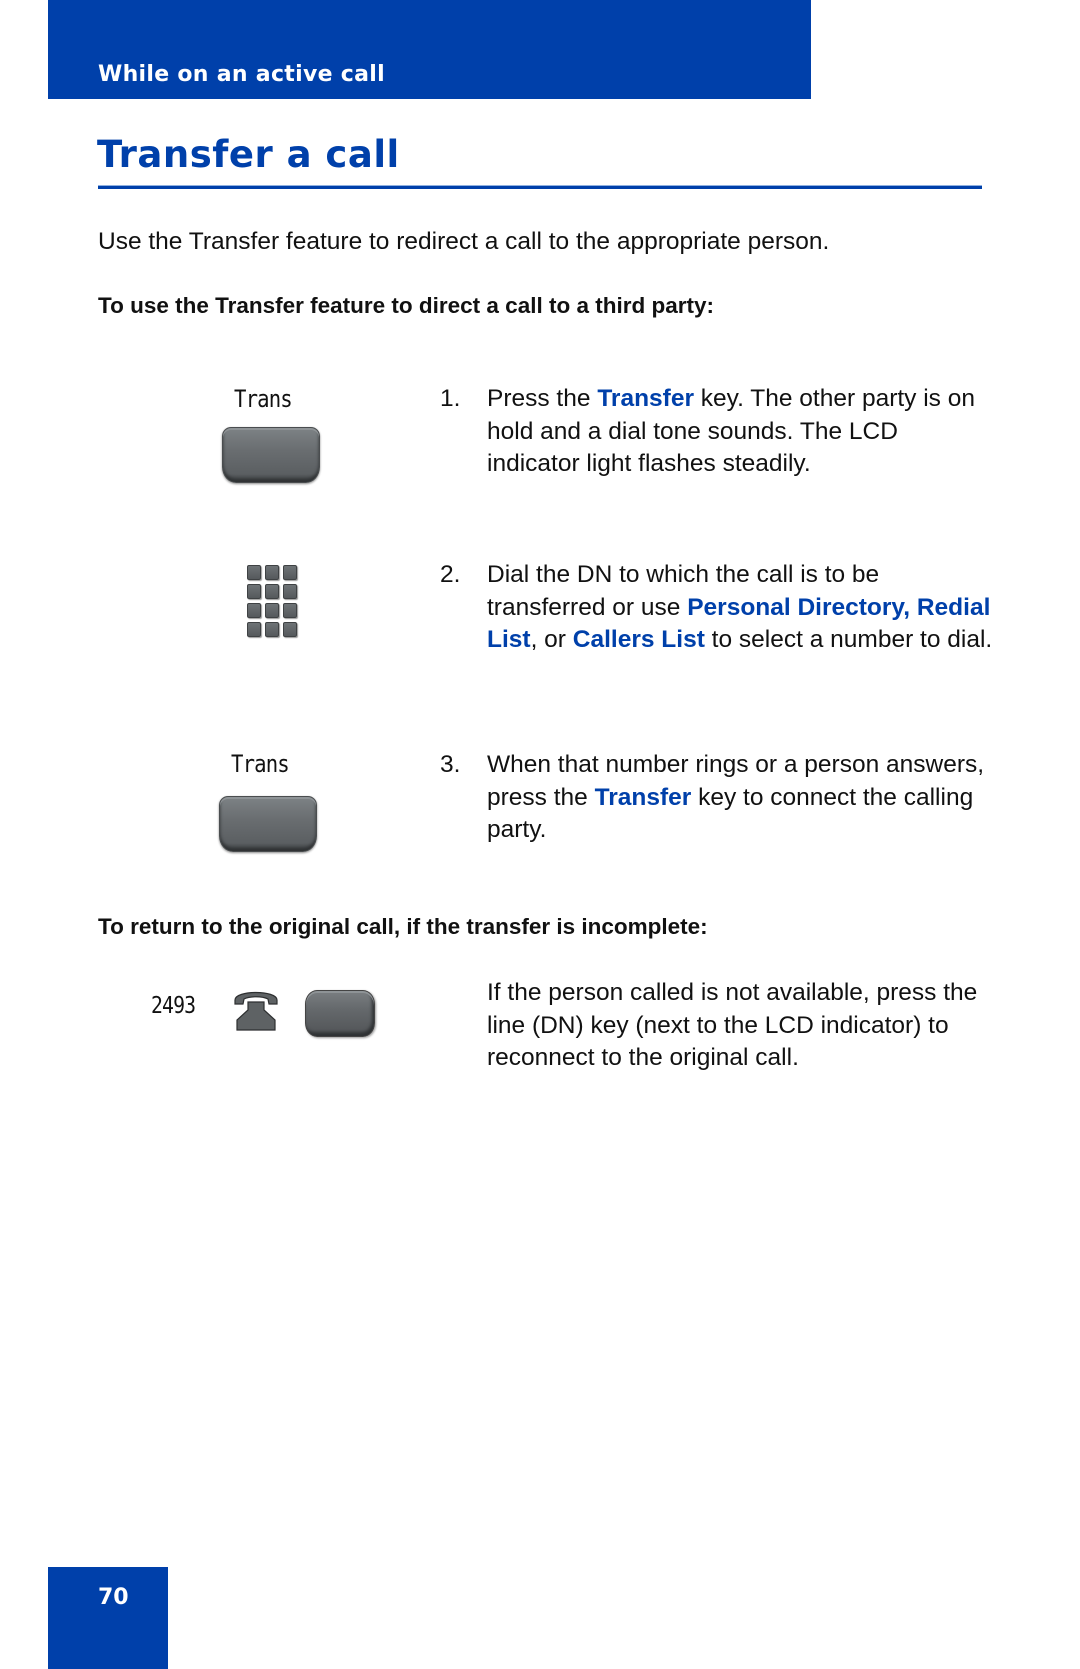  What do you see at coordinates (108, 1618) in the screenshot?
I see `page-number-box` at bounding box center [108, 1618].